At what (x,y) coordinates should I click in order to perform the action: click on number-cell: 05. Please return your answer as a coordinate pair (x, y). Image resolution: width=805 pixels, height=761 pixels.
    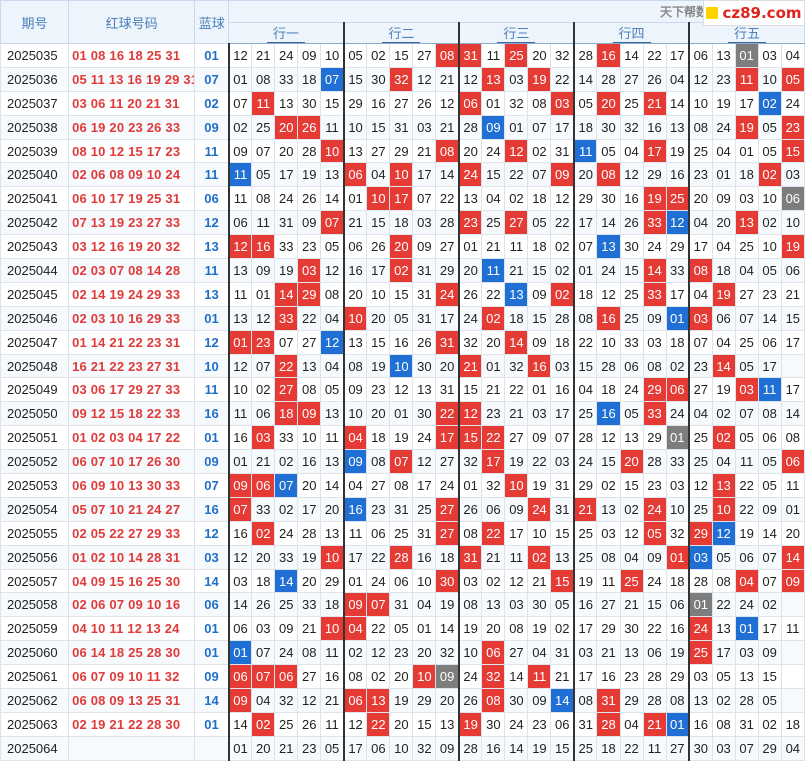
    Looking at the image, I should click on (723, 557).